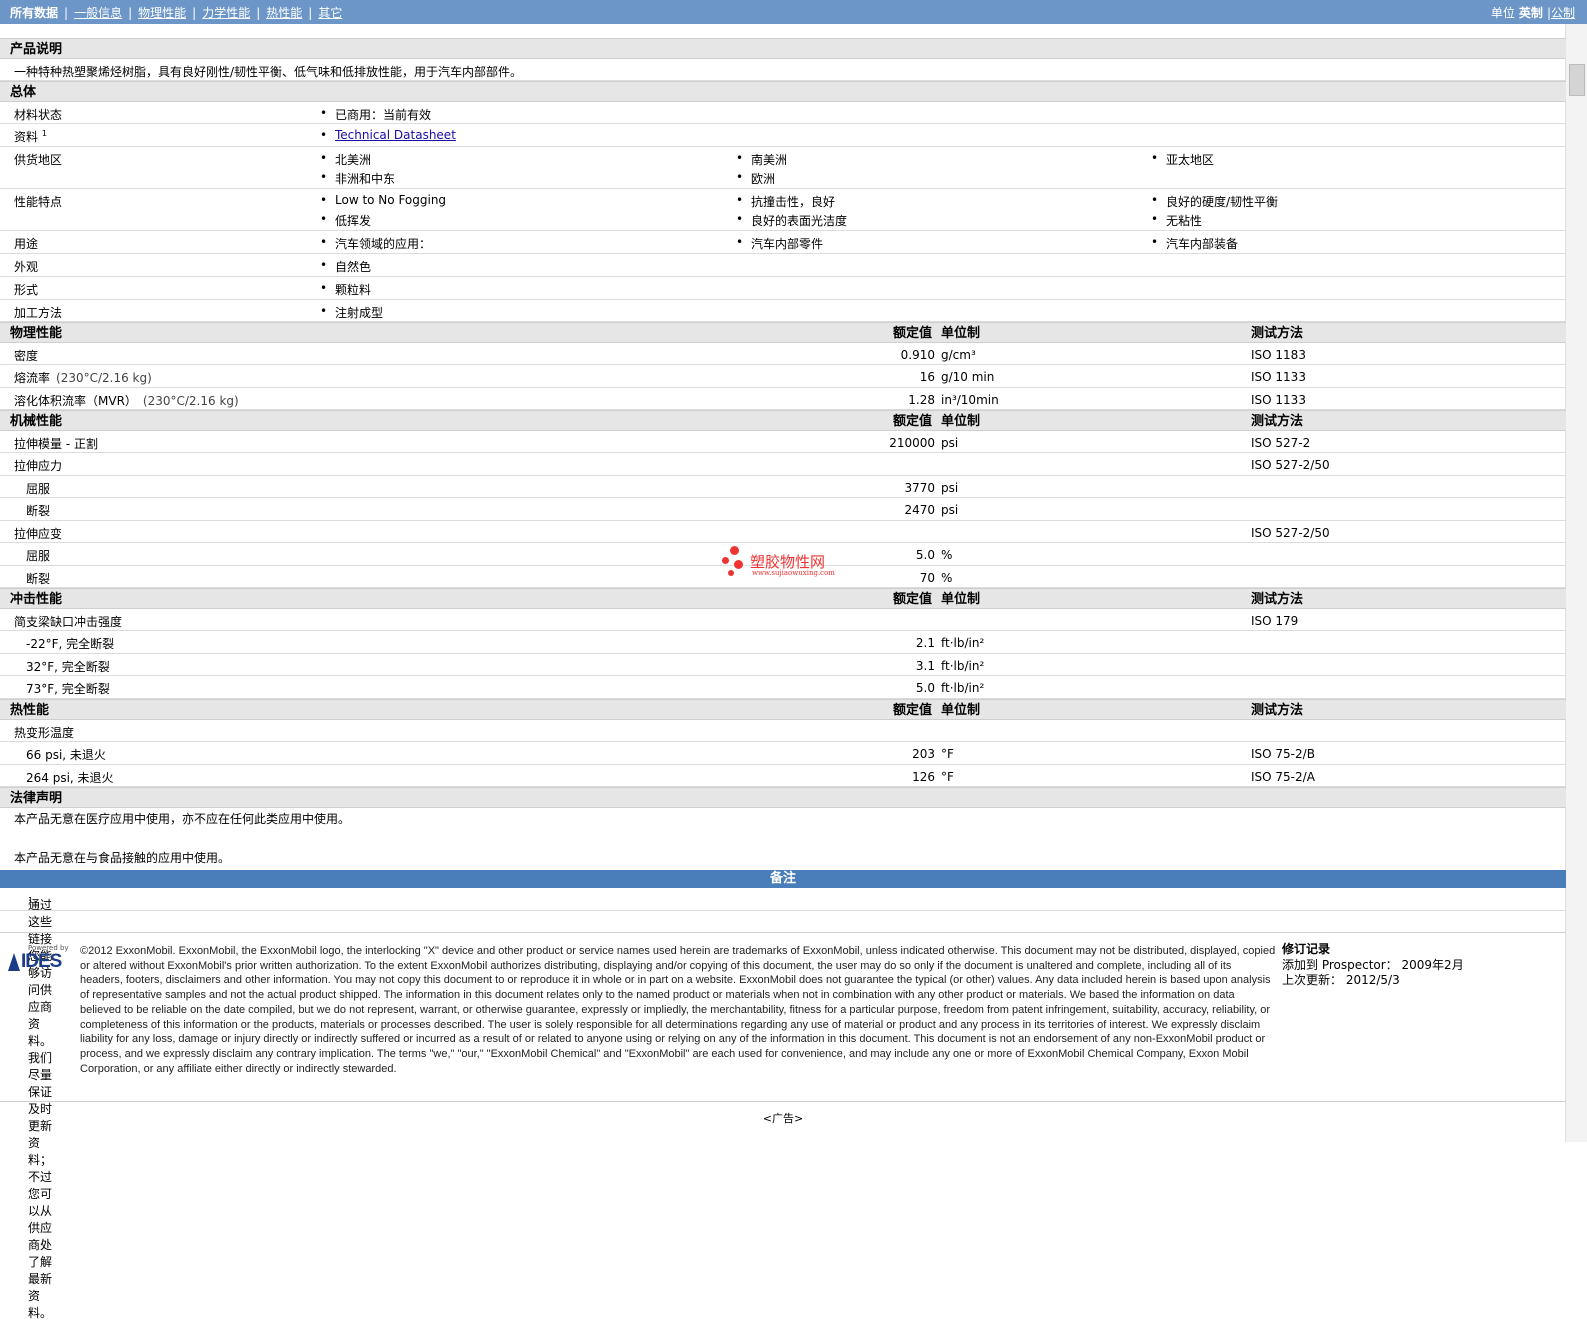  I want to click on nav-general-info: 一般信息, so click(98, 13).